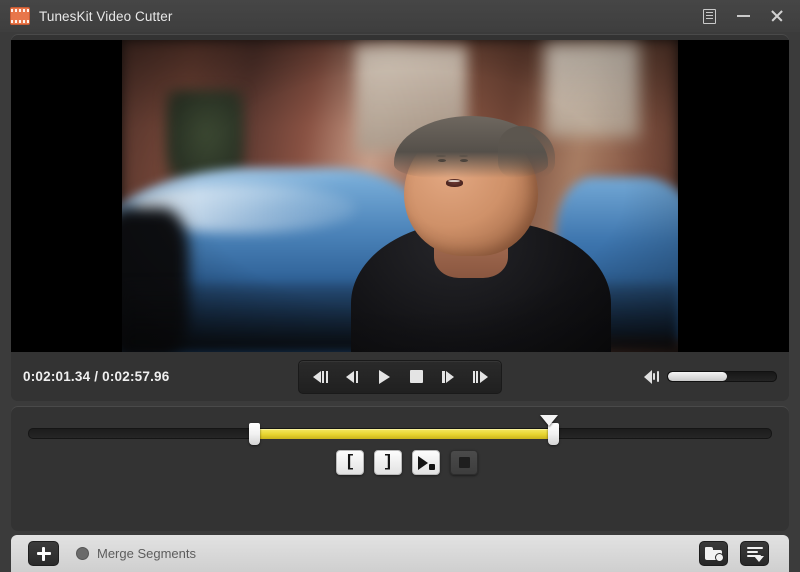 This screenshot has height=572, width=800. I want to click on trim-tool-cluster: [ ], so click(407, 462).